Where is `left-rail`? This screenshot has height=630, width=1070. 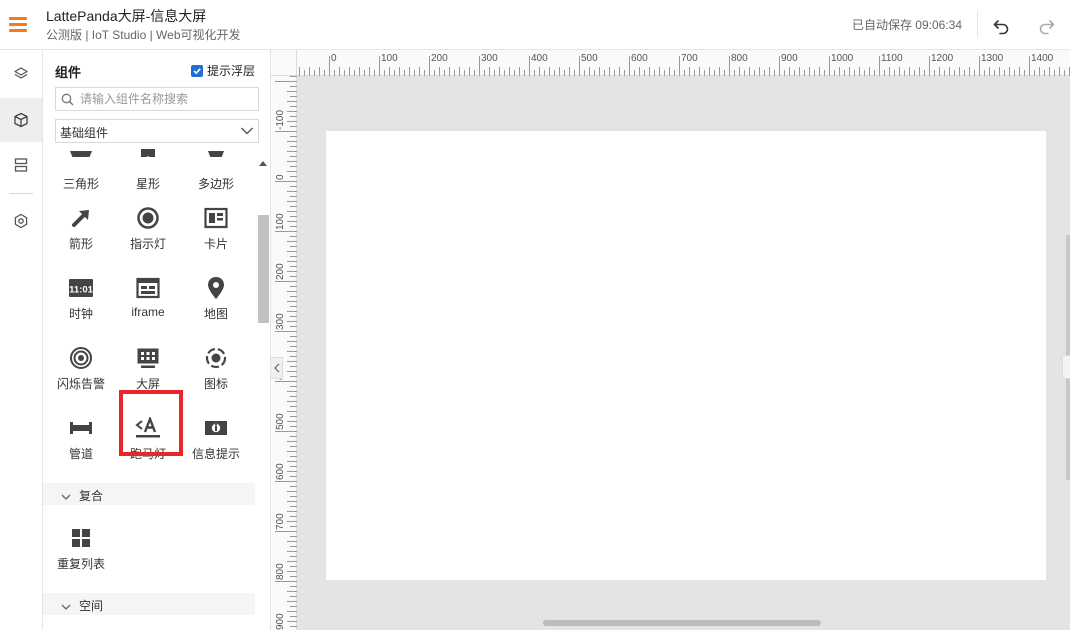 left-rail is located at coordinates (21, 340).